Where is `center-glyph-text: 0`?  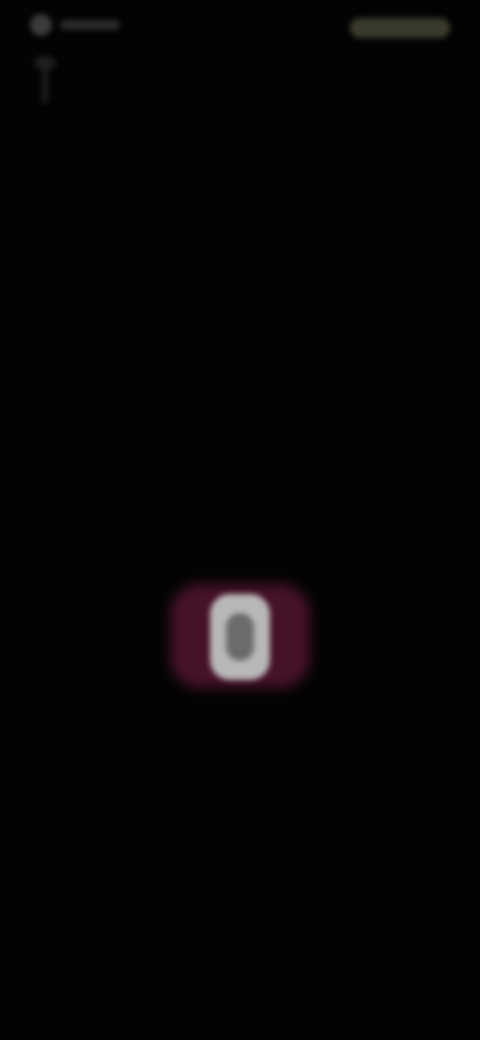
center-glyph-text: 0 is located at coordinates (240, 635).